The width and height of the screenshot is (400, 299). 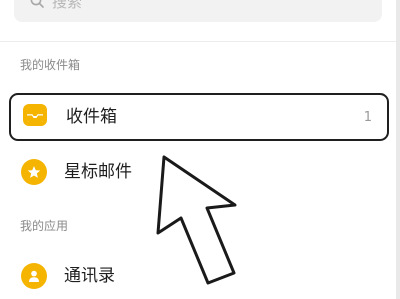 I want to click on star-icon, so click(x=34, y=172).